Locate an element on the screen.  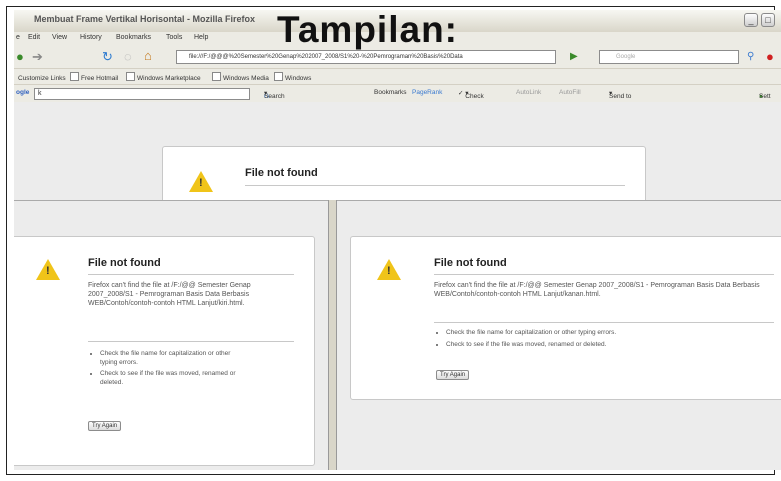
reload-icon: ↻ is located at coordinates (107, 57).